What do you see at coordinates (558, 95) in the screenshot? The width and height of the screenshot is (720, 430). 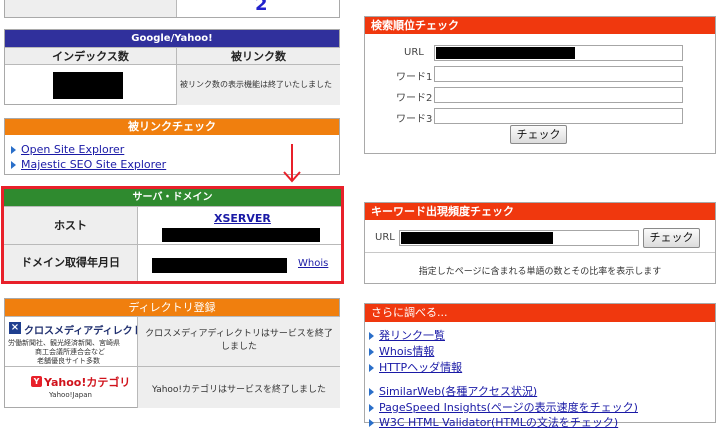 I see `rank-word2-input` at bounding box center [558, 95].